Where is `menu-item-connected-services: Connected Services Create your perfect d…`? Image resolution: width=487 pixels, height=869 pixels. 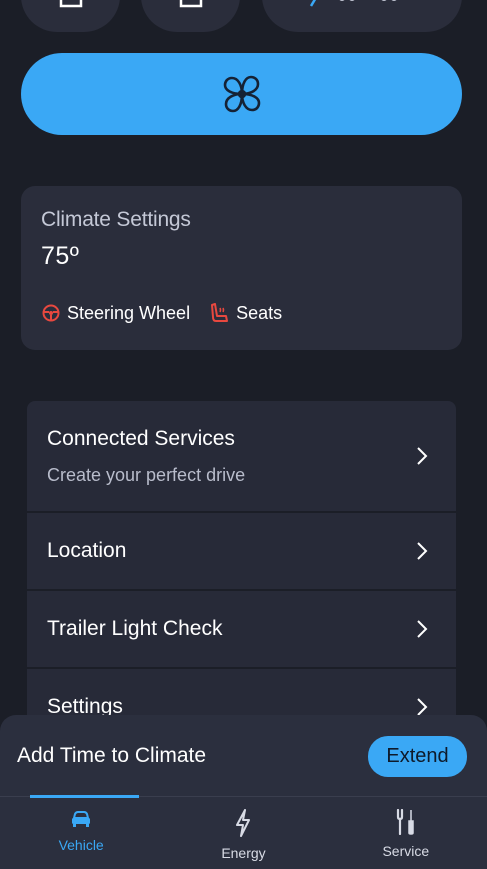
menu-item-connected-services: Connected Services Create your perfect d… is located at coordinates (241, 457).